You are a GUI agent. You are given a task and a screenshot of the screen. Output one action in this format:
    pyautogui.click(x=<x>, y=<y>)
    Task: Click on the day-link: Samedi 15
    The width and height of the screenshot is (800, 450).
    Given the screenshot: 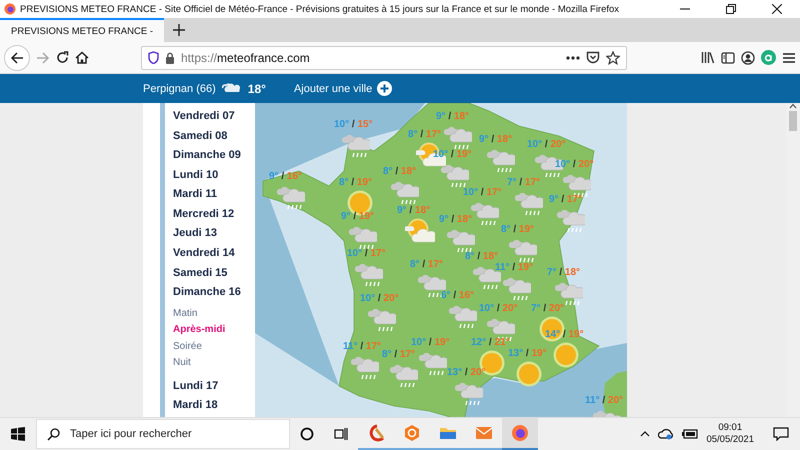 What is the action you would take?
    pyautogui.click(x=207, y=274)
    